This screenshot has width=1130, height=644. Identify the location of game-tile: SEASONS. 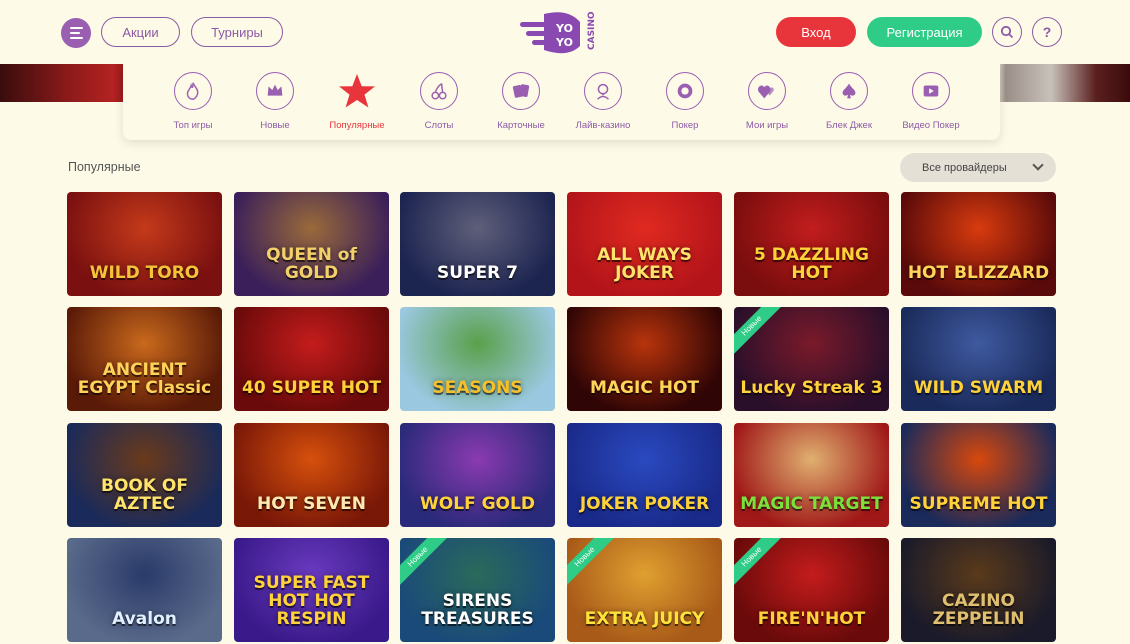
(477, 359).